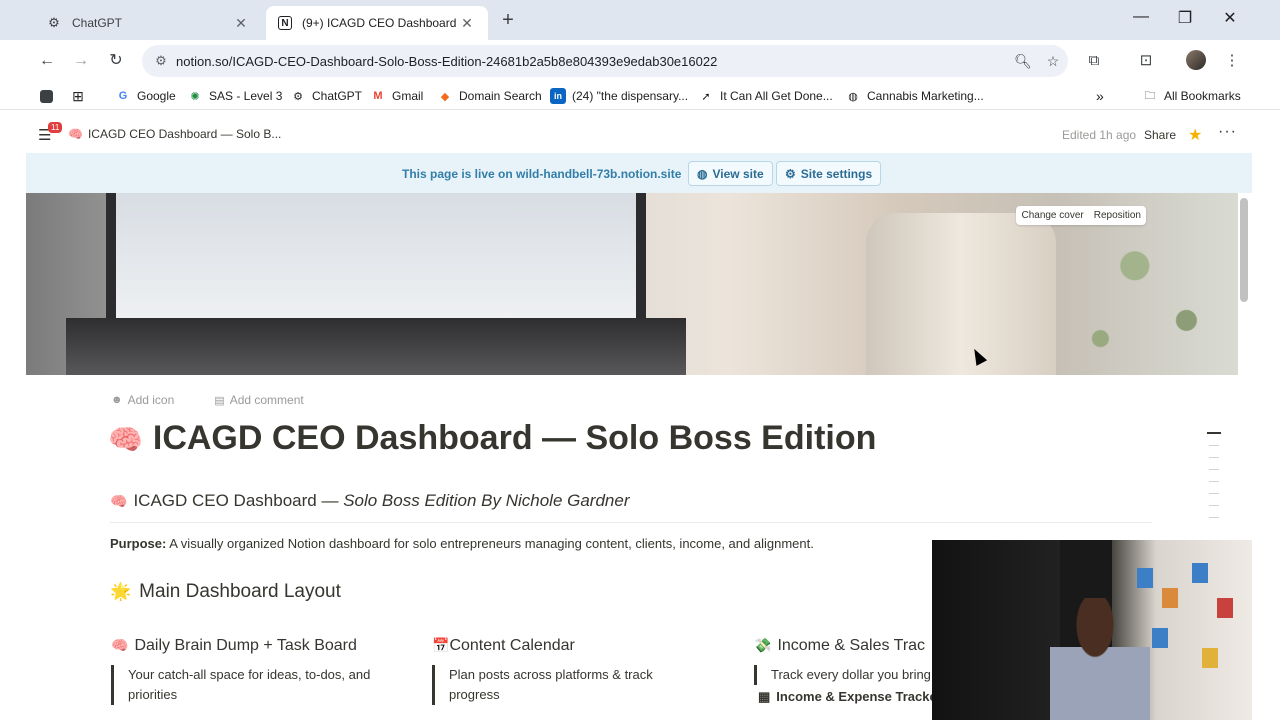 Image resolution: width=1280 pixels, height=720 pixels. Describe the element at coordinates (631, 522) in the screenshot. I see `divider` at that location.